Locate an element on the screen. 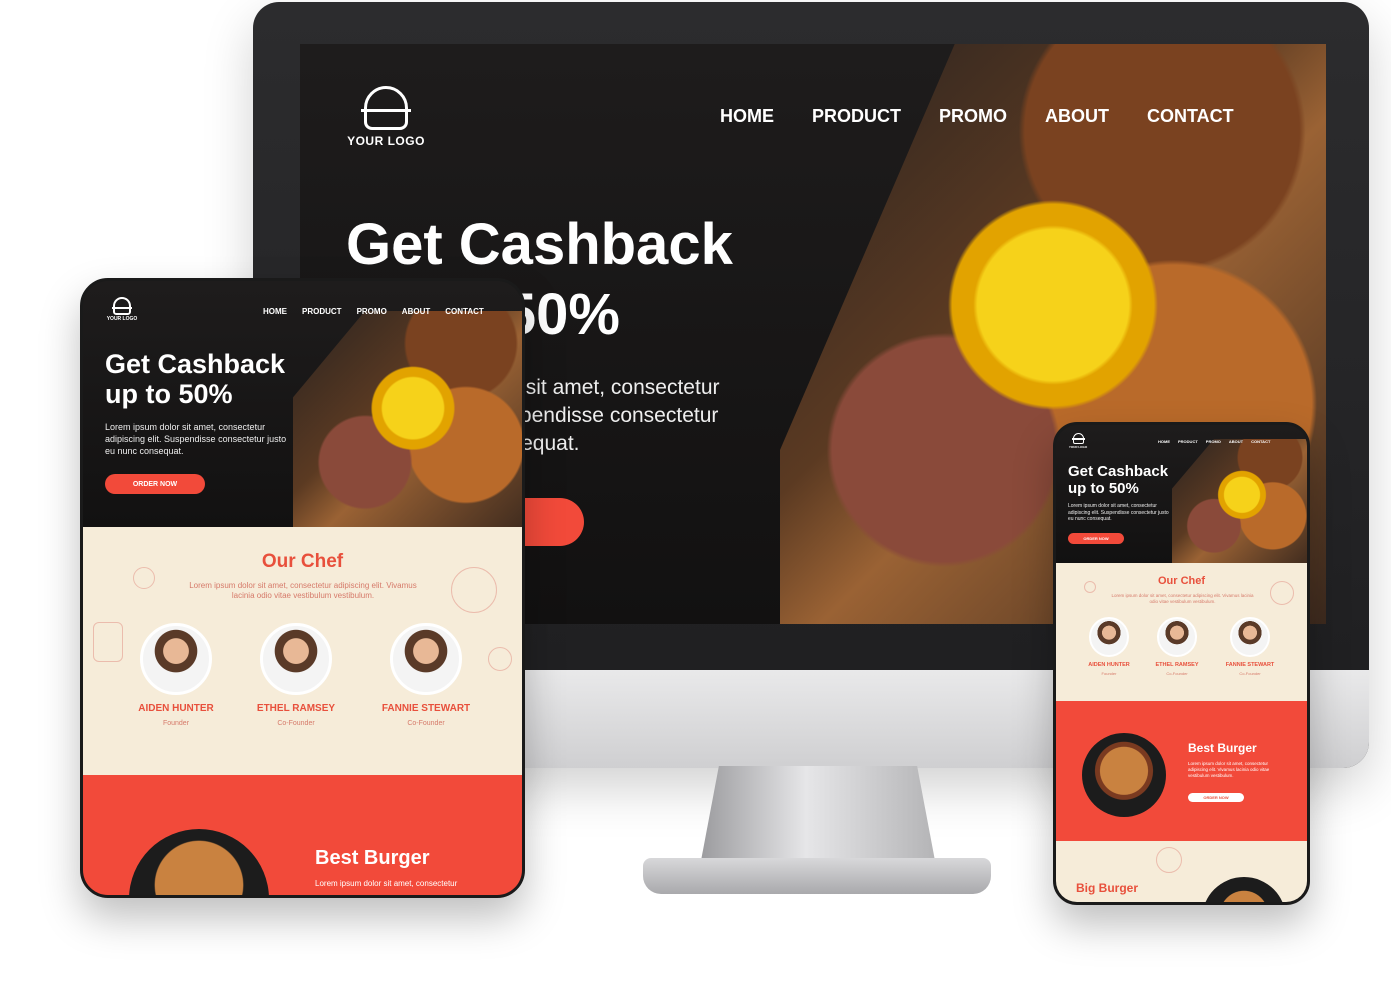  tablet-hero-burger-image is located at coordinates (407, 419).